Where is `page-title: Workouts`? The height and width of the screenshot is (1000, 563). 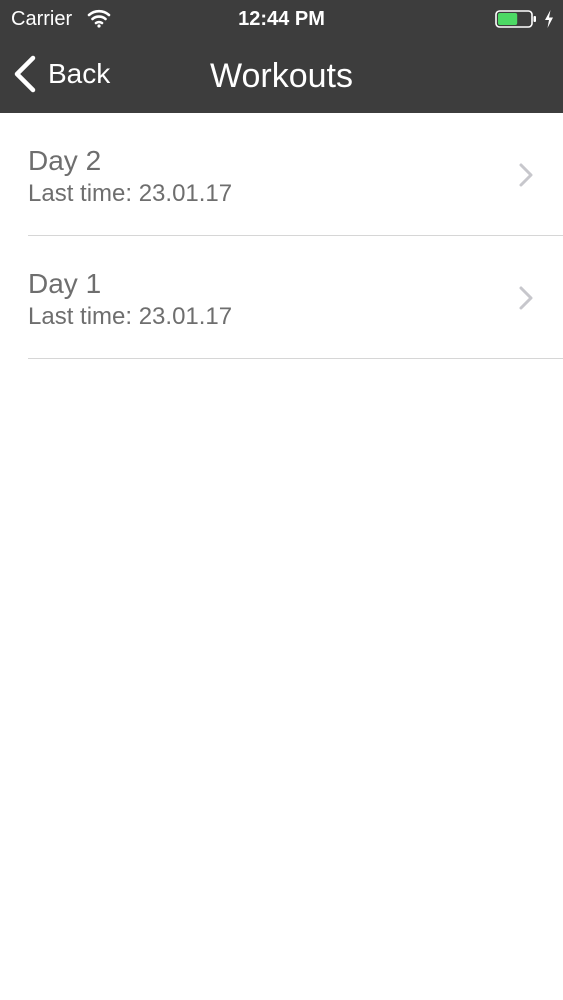
page-title: Workouts is located at coordinates (281, 76).